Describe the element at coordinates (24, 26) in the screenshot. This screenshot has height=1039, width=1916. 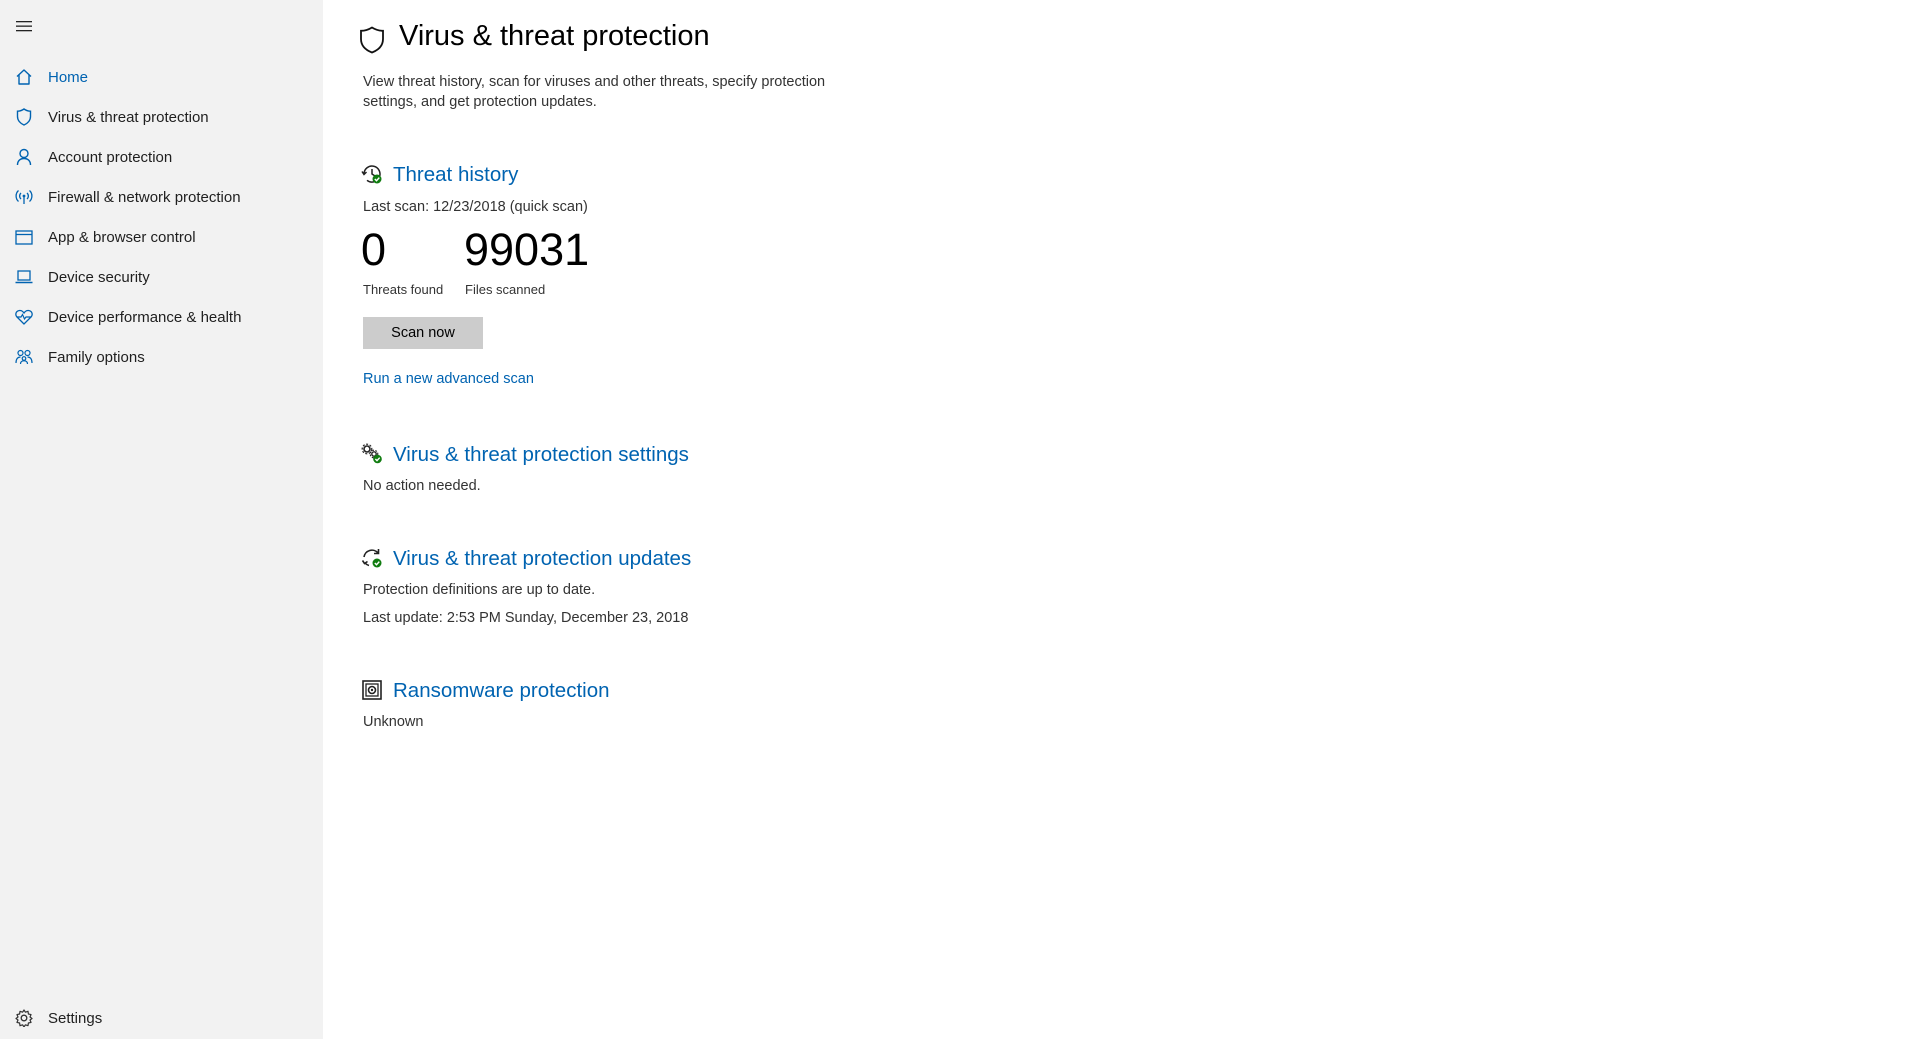
I see `hamburger-menu-icon` at that location.